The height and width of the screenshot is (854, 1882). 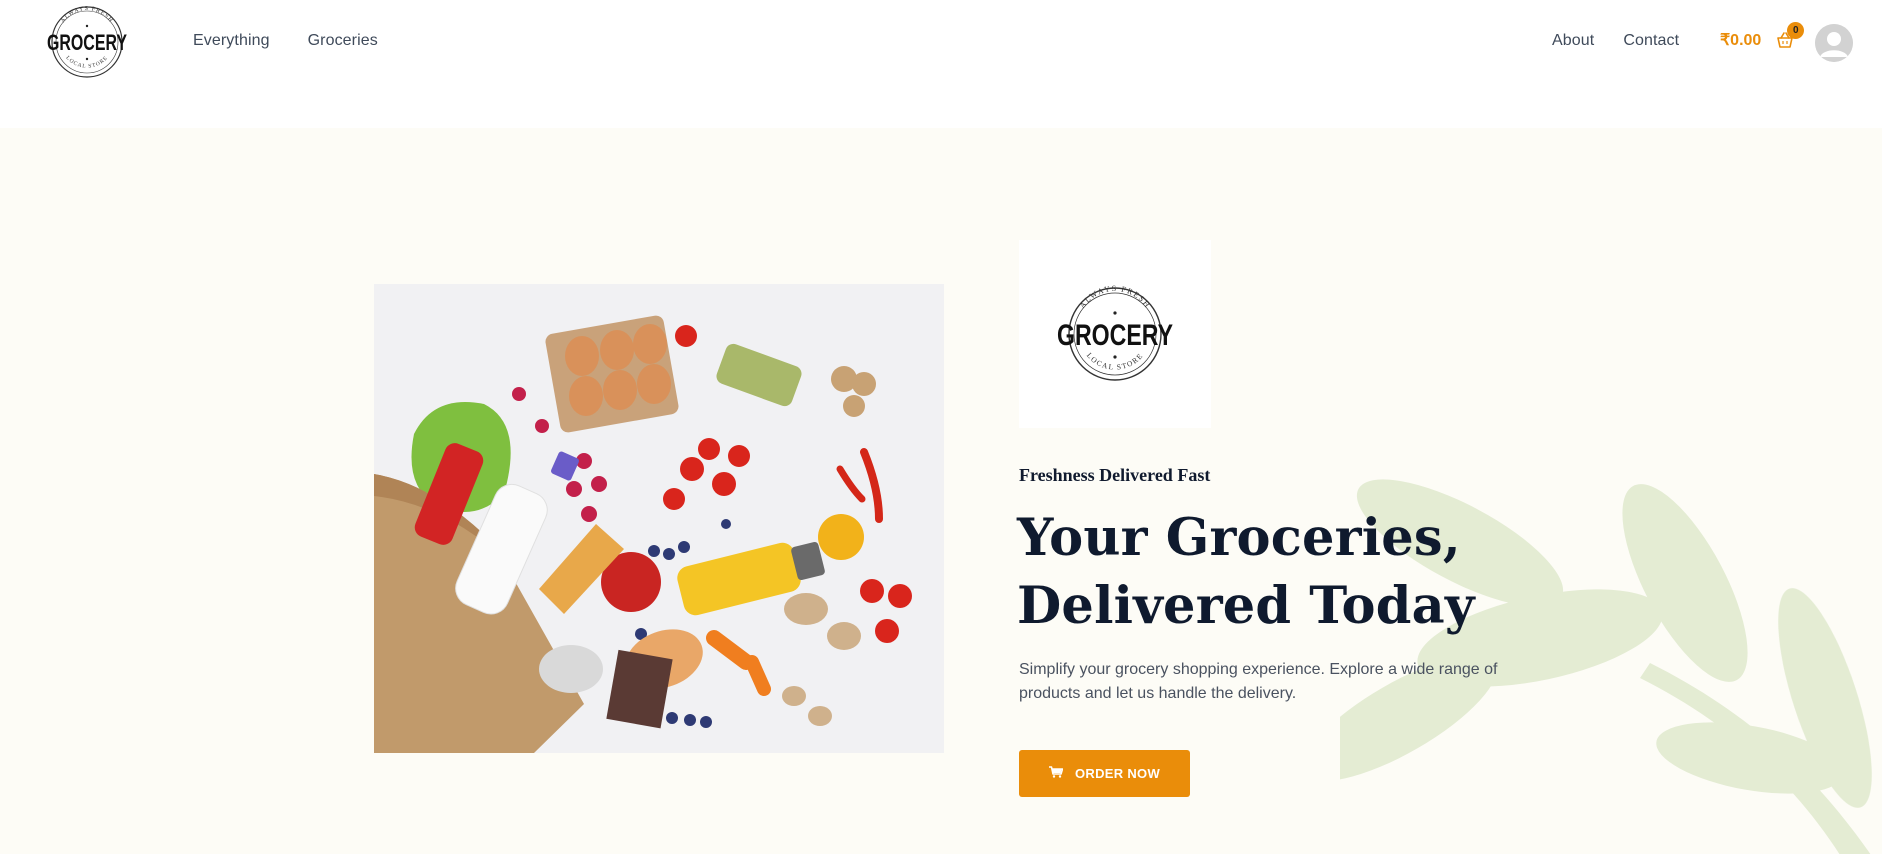 What do you see at coordinates (1239, 538) in the screenshot?
I see `hero-headline-line1: Your Groceries,` at bounding box center [1239, 538].